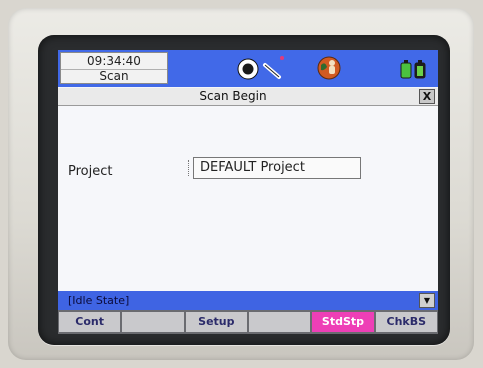 This screenshot has height=368, width=483. What do you see at coordinates (248, 300) in the screenshot?
I see `state-bar: [Idle State] ▼` at bounding box center [248, 300].